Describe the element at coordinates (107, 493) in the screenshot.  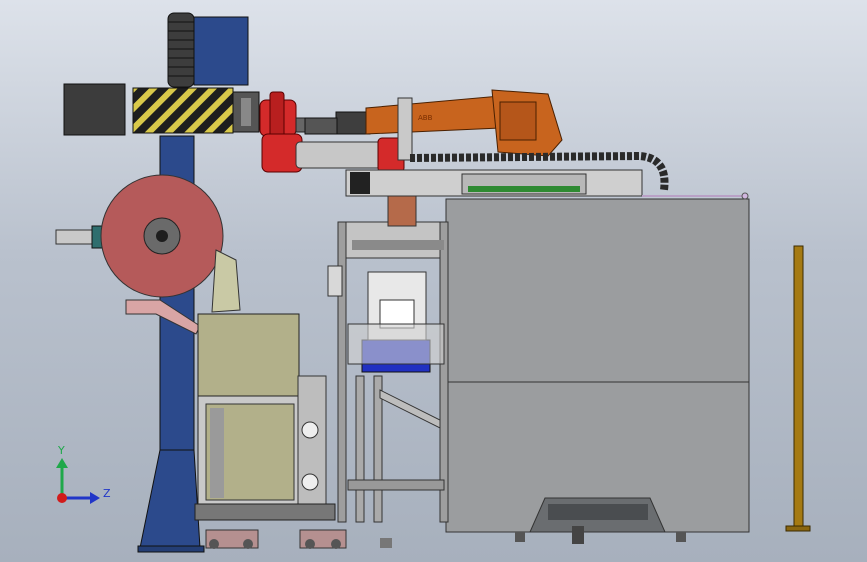
I see `z-axis-label: Z` at that location.